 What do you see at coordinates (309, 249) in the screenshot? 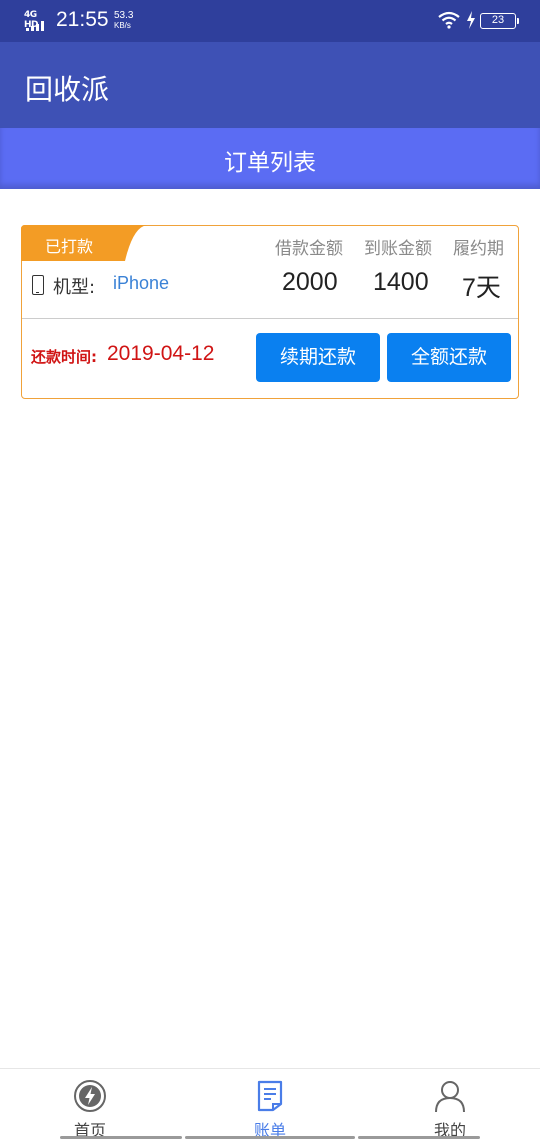
I see `loan-amount-header: 借款金额` at bounding box center [309, 249].